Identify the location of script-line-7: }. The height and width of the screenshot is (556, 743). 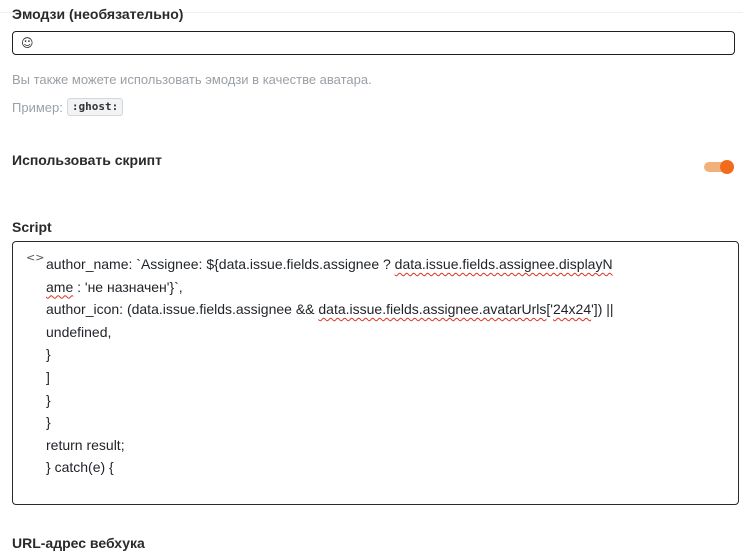
(48, 399).